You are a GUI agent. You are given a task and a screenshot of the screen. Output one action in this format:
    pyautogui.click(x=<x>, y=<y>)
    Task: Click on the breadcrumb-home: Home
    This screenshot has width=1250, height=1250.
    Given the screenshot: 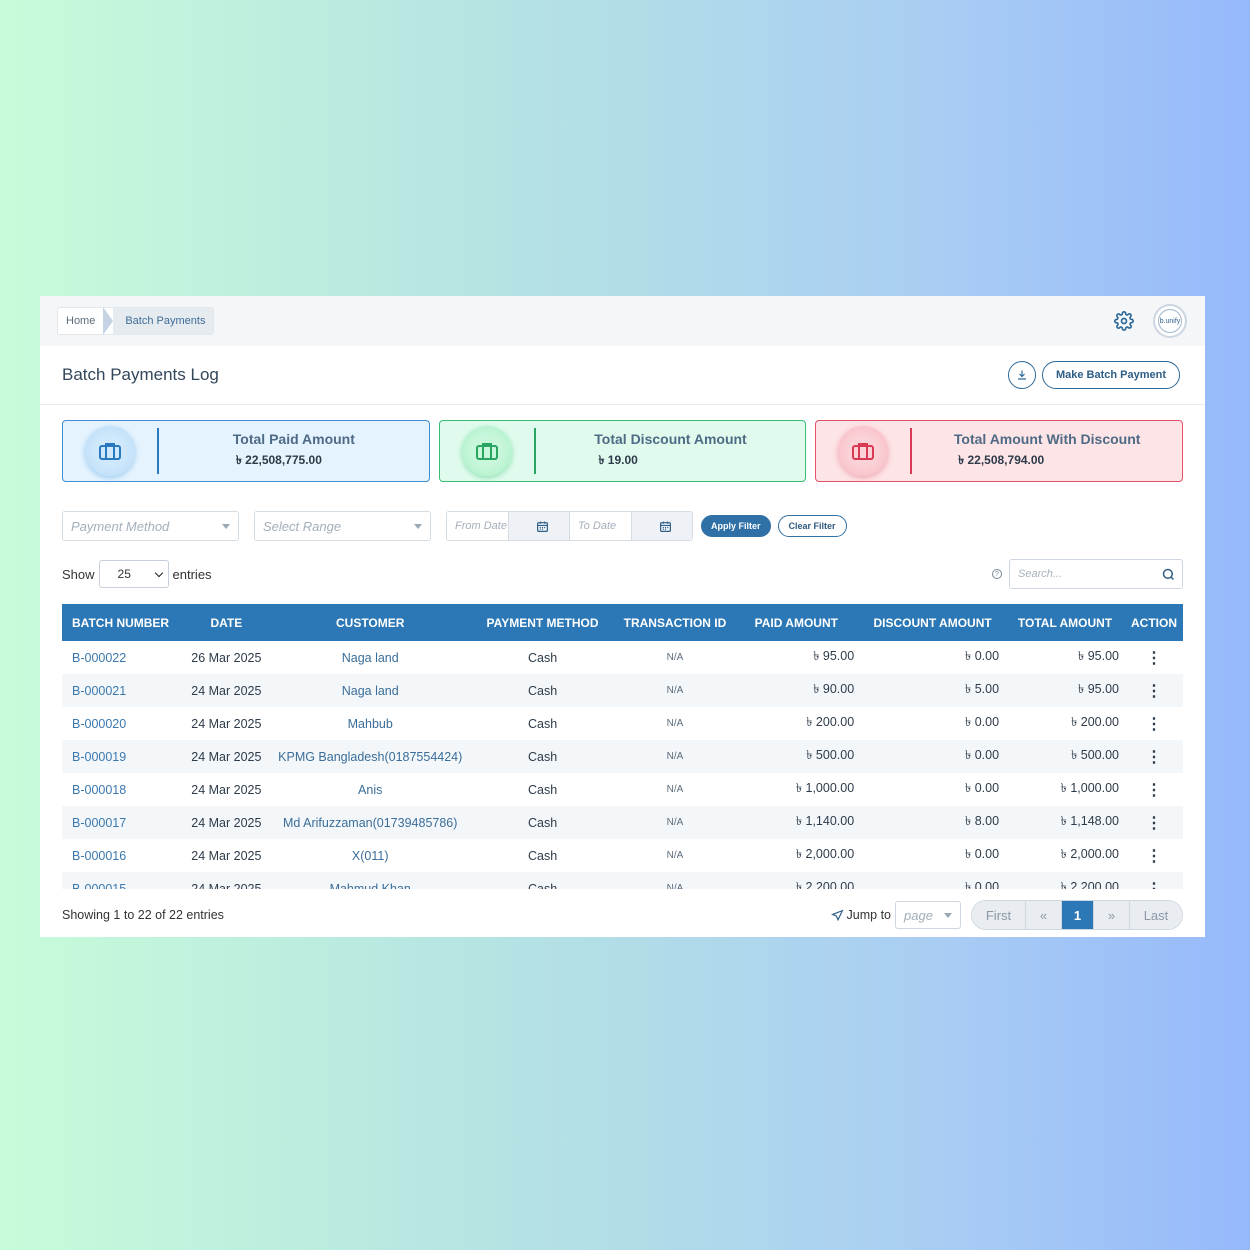 What is the action you would take?
    pyautogui.click(x=80, y=321)
    